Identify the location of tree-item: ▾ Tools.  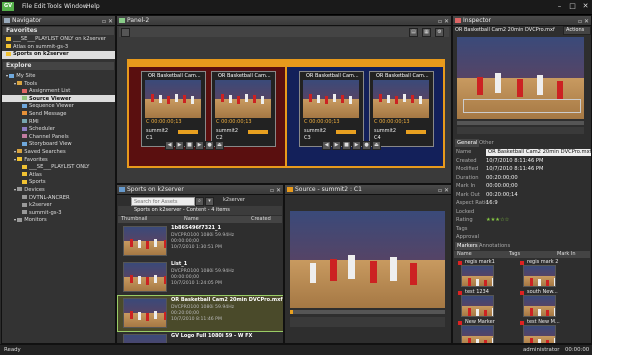
(58, 84).